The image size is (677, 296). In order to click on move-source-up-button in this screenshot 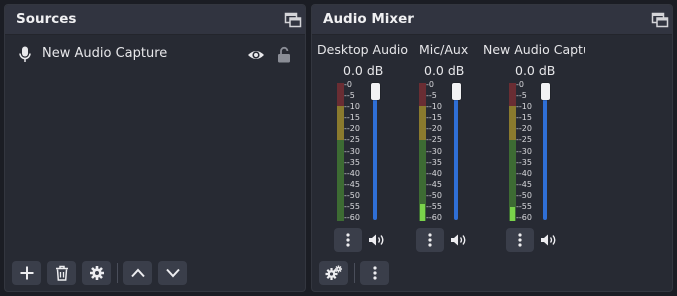, I will do `click(137, 273)`.